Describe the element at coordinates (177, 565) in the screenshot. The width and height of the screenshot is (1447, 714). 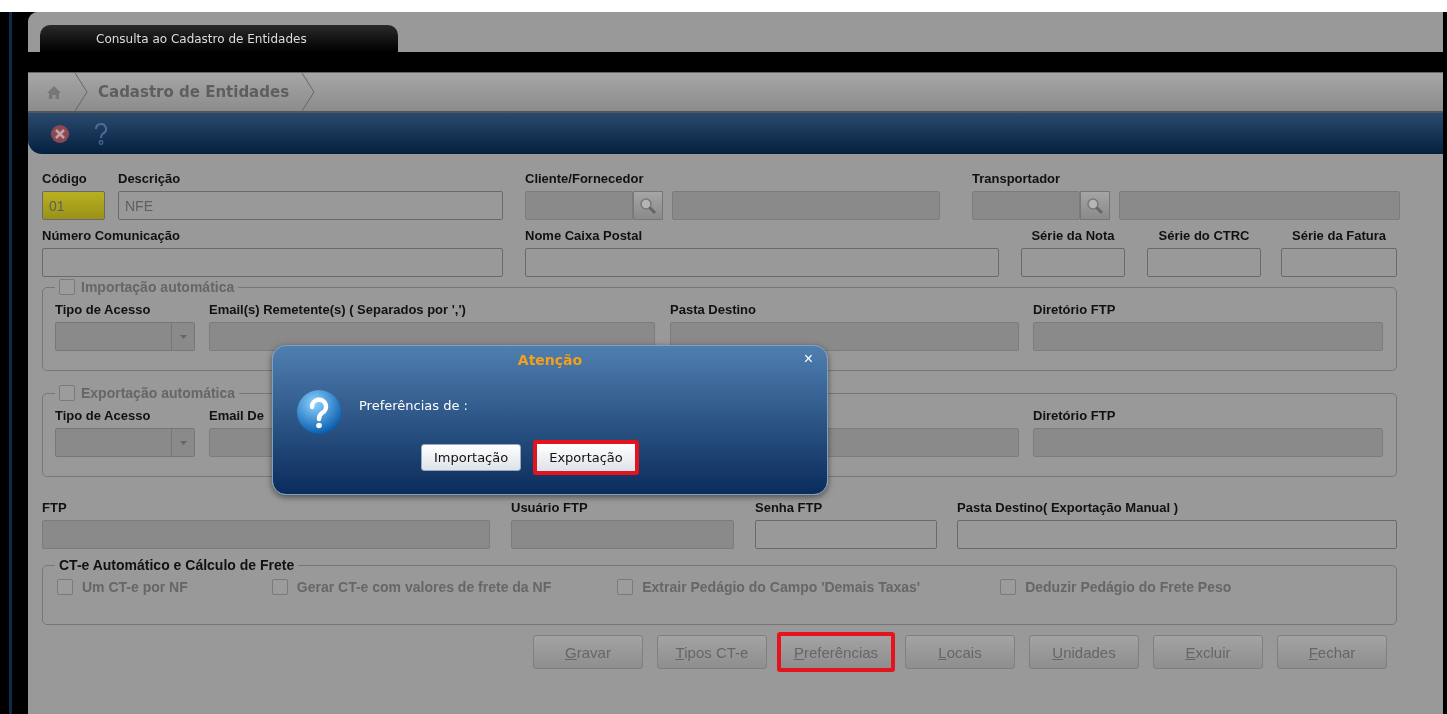
I see `section-title: CT-e Automático e Cálculo de Frete` at that location.